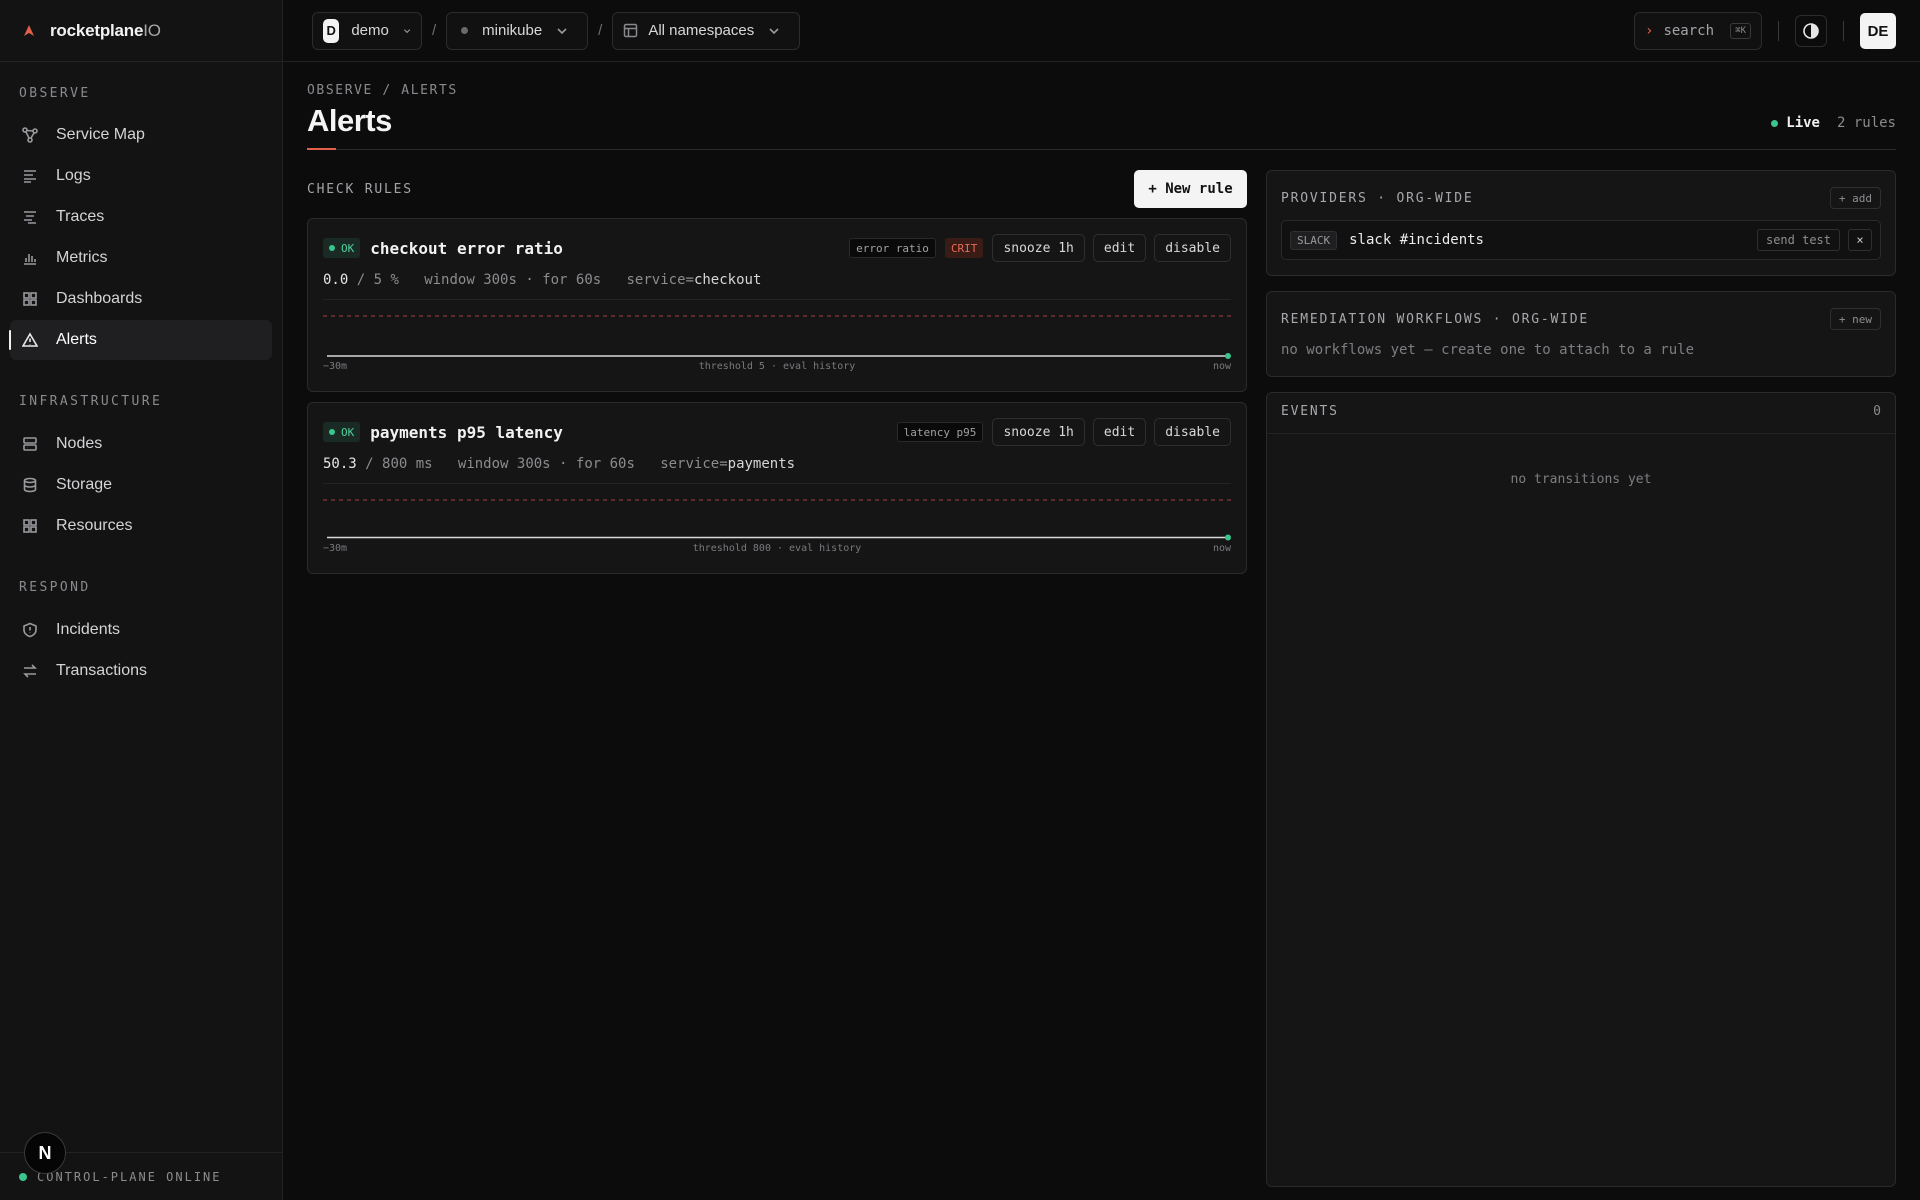 The width and height of the screenshot is (1920, 1200). I want to click on service-map-icon, so click(30, 135).